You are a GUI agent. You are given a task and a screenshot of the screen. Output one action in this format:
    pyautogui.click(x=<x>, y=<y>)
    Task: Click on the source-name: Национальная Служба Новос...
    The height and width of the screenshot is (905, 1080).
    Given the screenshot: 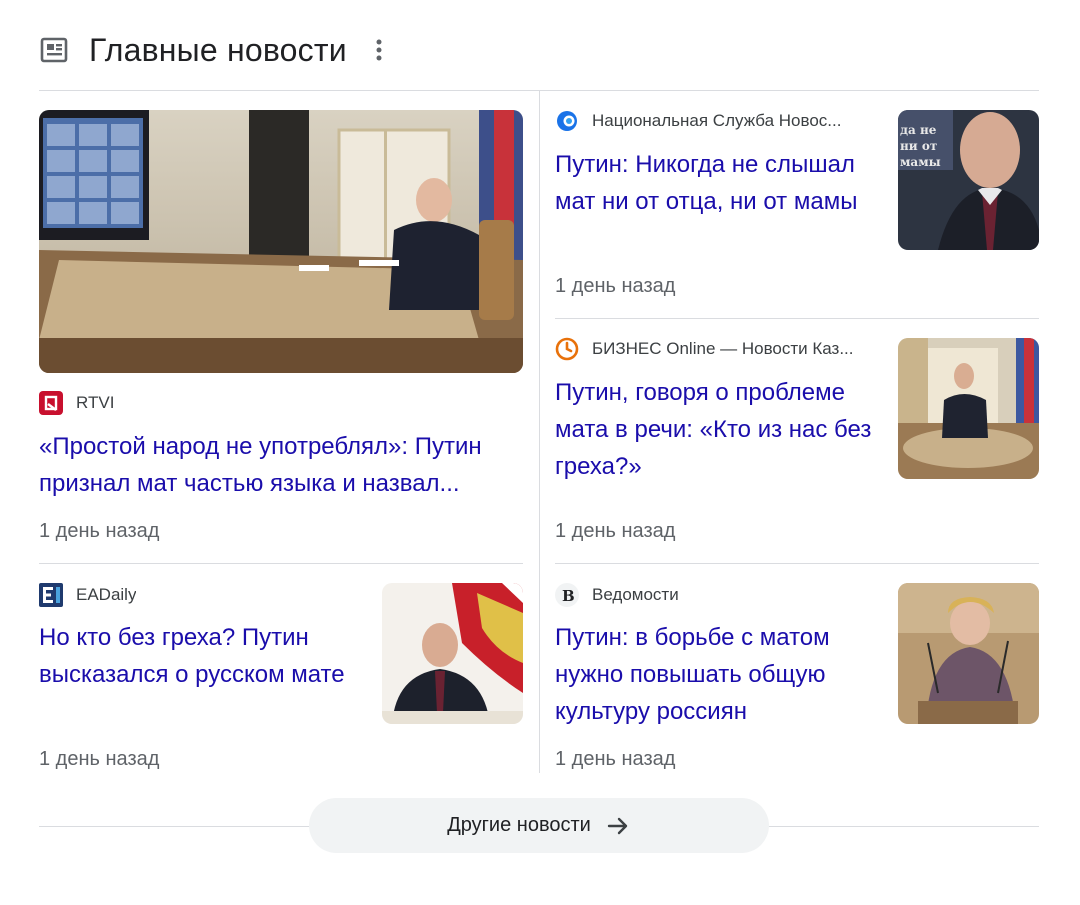 What is the action you would take?
    pyautogui.click(x=717, y=120)
    